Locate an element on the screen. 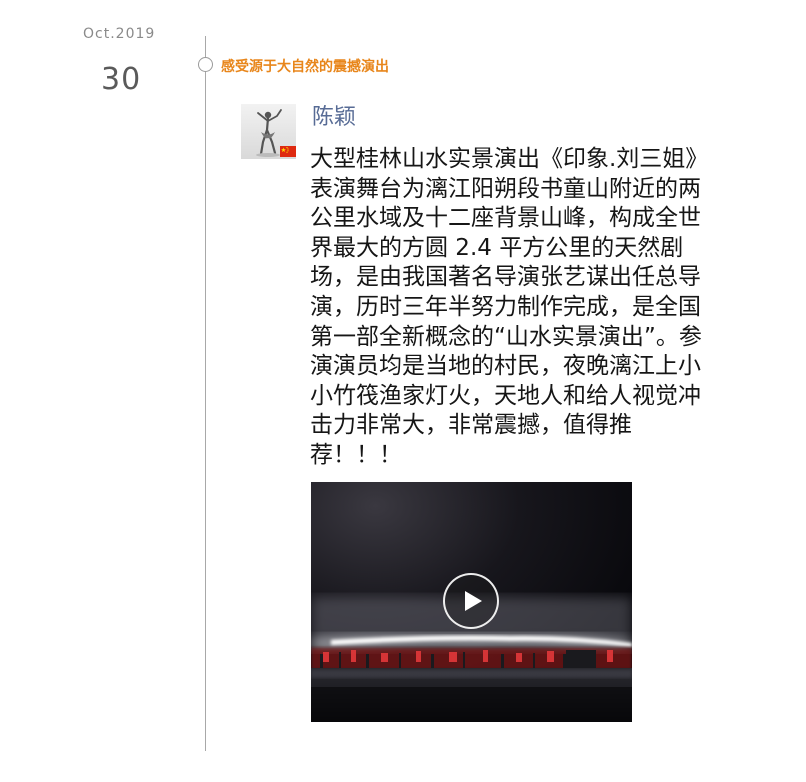  play-button is located at coordinates (471, 601).